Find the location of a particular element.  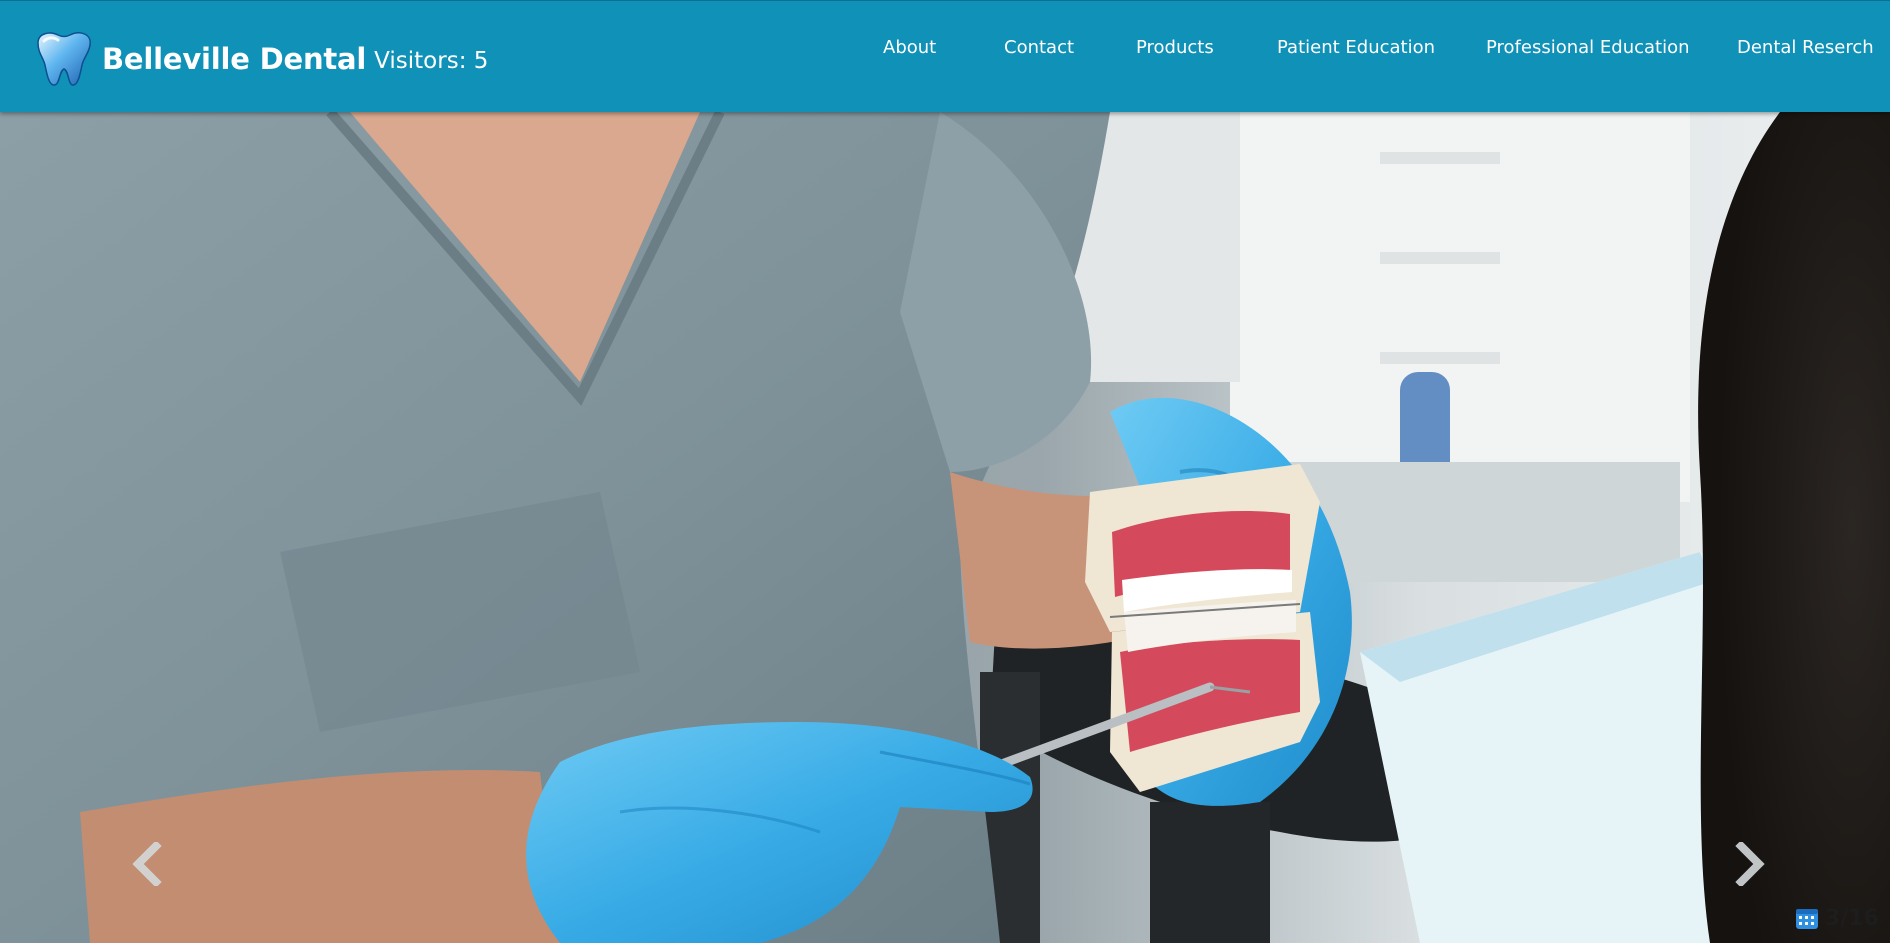

nav-contact: Contact is located at coordinates (1039, 47).